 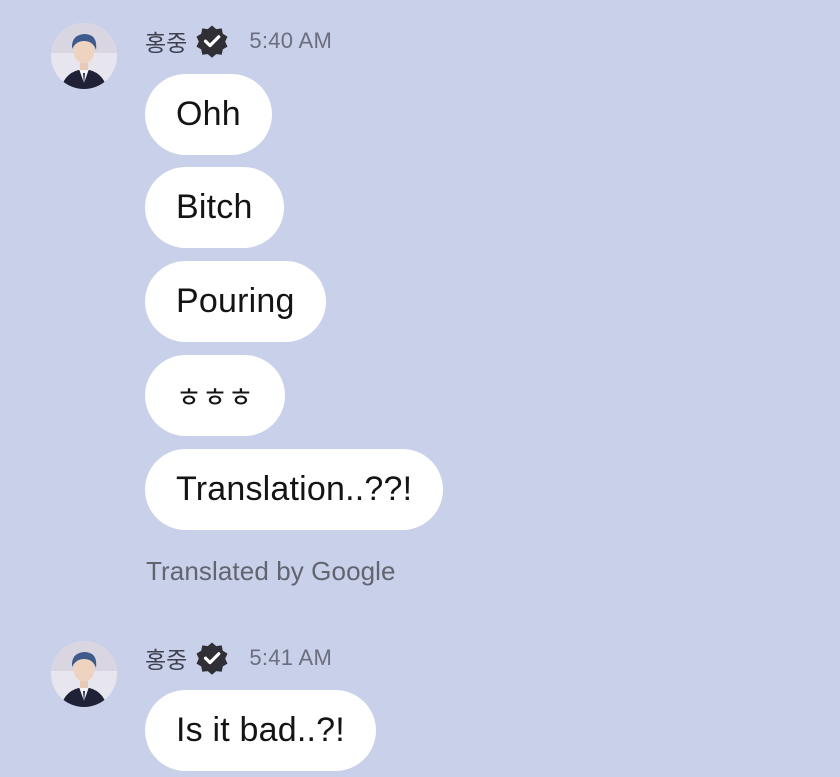 What do you see at coordinates (294, 489) in the screenshot?
I see `message-bubble: Translation..??!` at bounding box center [294, 489].